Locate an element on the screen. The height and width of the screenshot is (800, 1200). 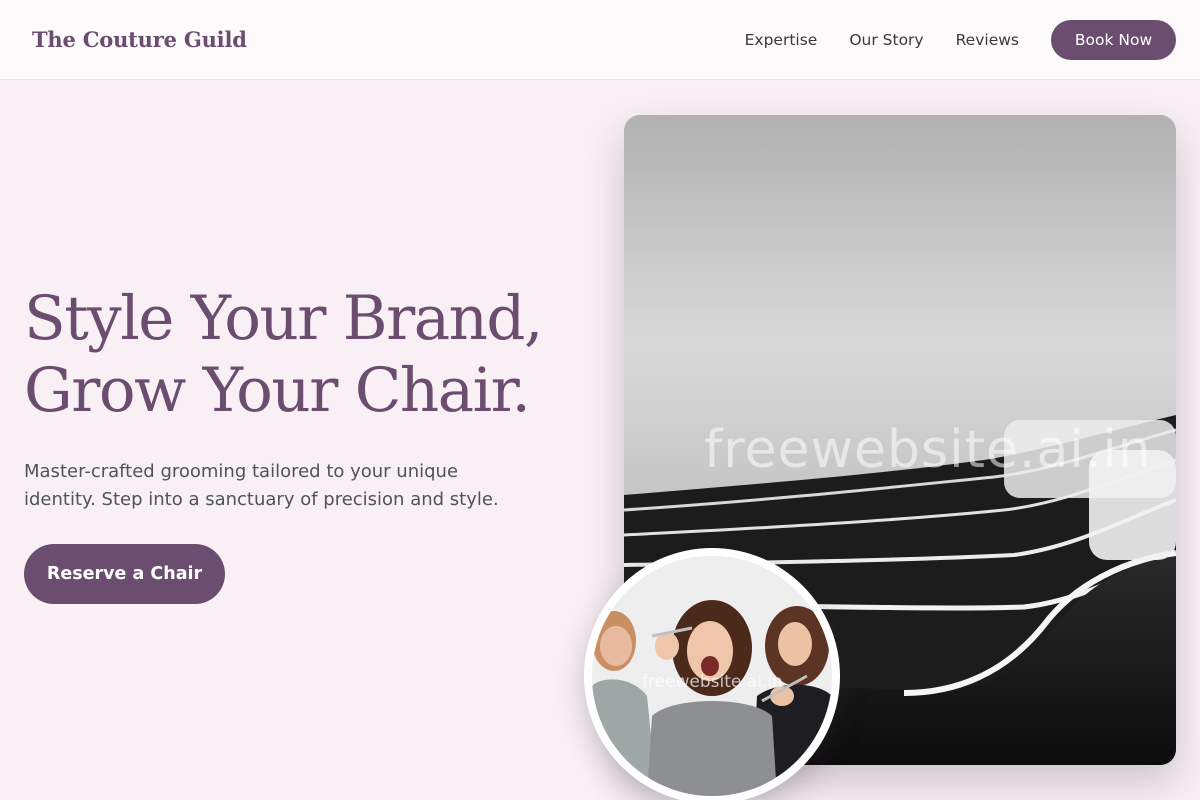
stylist-team-image: freewebsite.ai.in is located at coordinates (712, 676).